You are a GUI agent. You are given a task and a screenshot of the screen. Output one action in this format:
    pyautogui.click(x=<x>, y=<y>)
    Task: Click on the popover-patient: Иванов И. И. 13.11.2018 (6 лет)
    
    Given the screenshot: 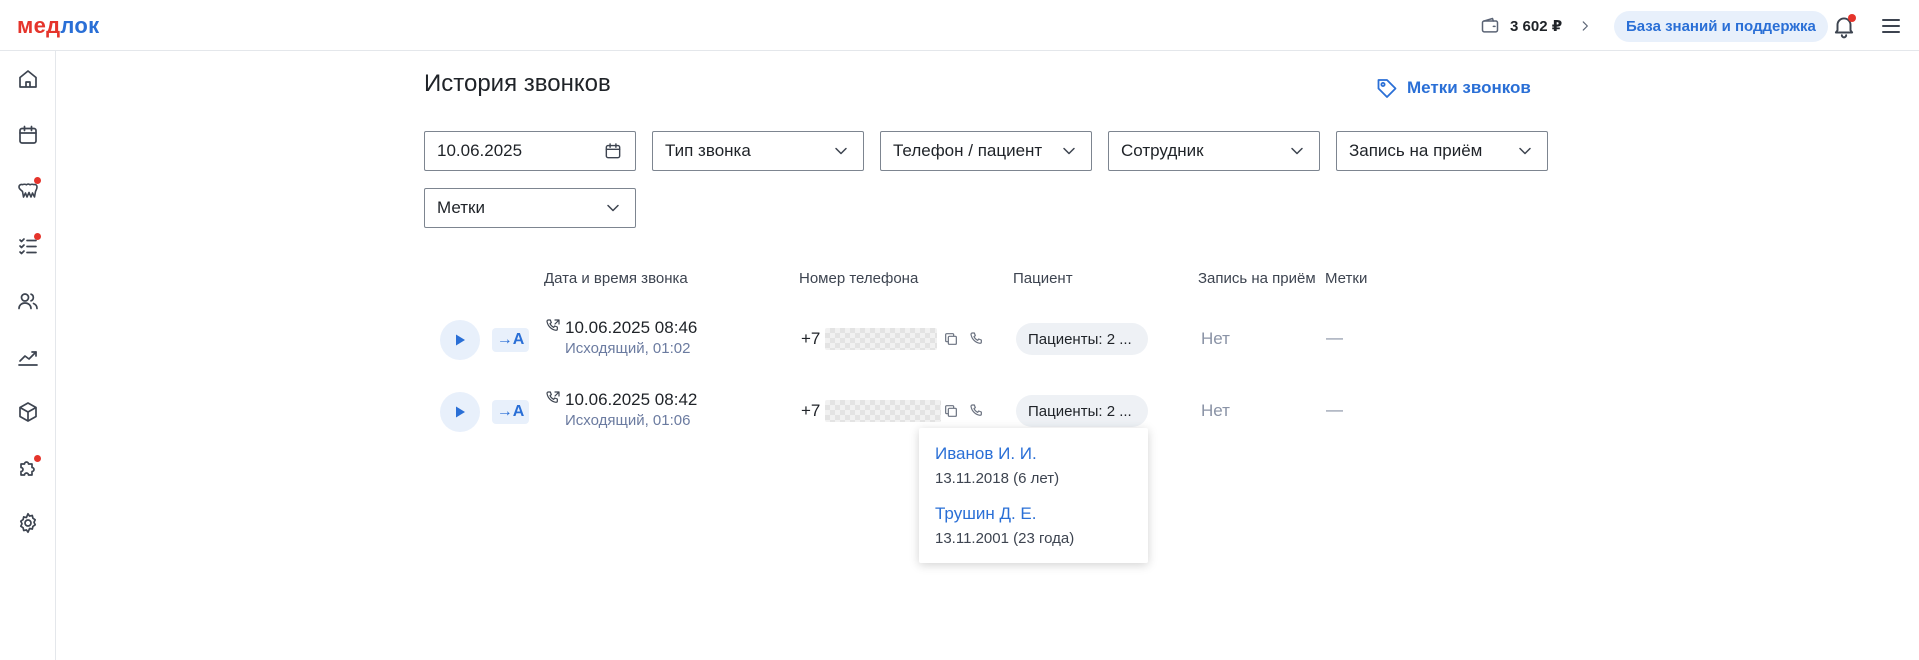 What is the action you would take?
    pyautogui.click(x=997, y=465)
    